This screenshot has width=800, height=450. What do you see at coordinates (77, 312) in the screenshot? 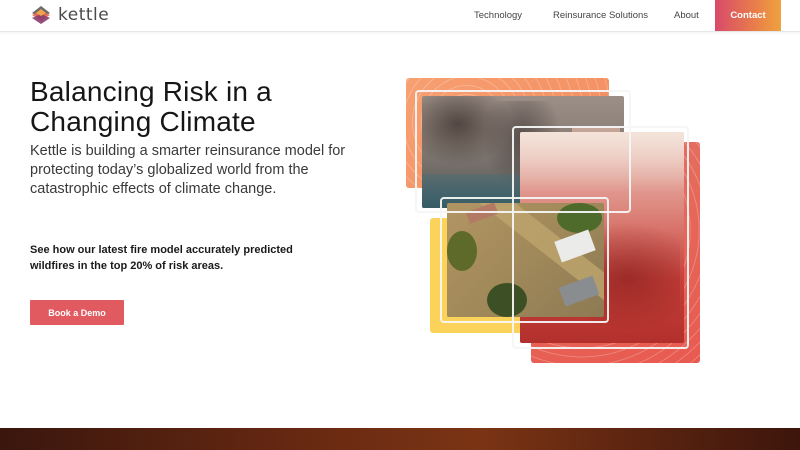
I see `book-demo-button: Book a Demo` at bounding box center [77, 312].